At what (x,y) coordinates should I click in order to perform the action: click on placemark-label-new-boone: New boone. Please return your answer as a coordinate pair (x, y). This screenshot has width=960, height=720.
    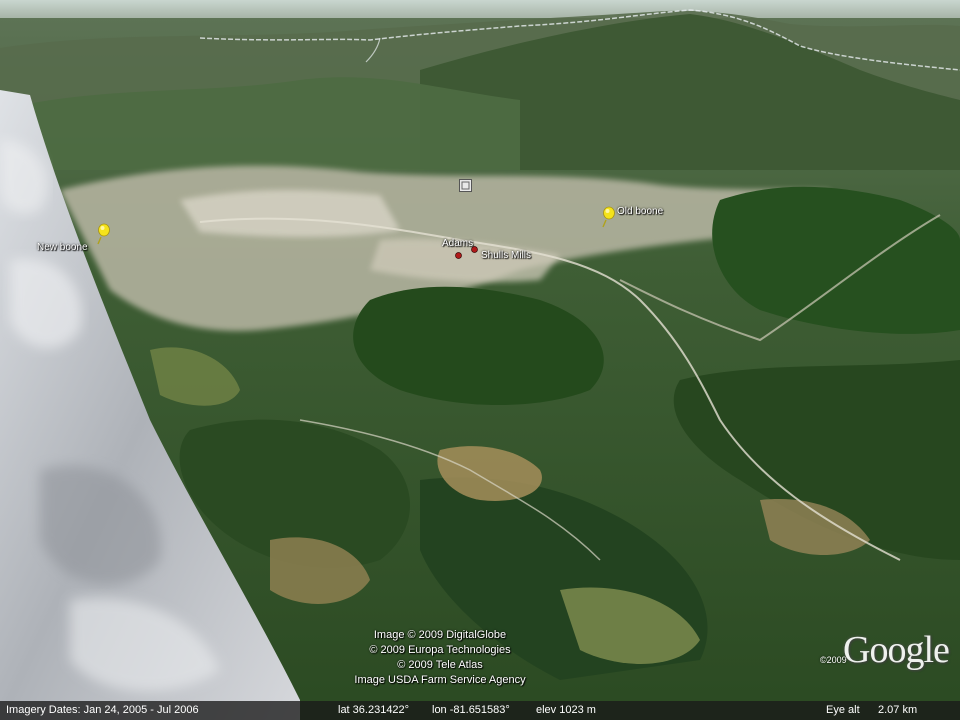
    Looking at the image, I should click on (62, 248).